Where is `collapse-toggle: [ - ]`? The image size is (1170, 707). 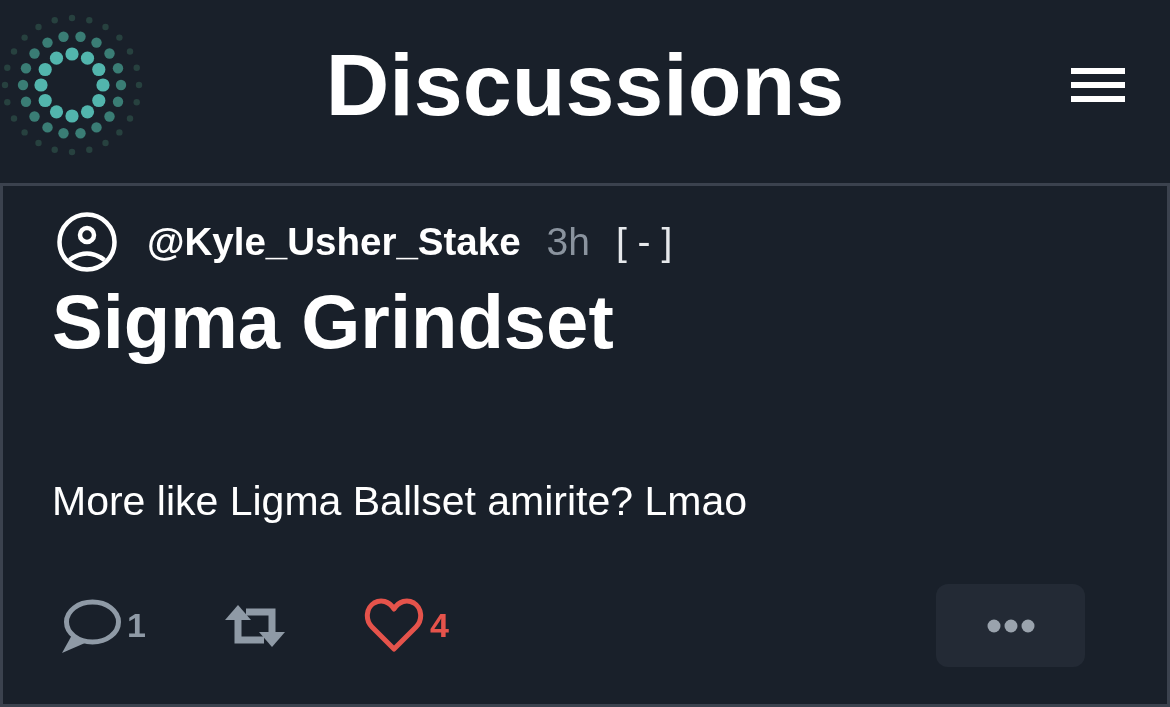 collapse-toggle: [ - ] is located at coordinates (644, 242).